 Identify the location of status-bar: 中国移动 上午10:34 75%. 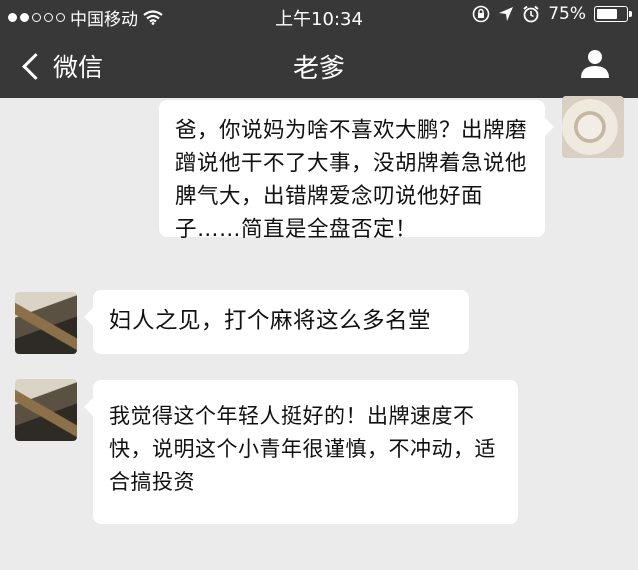
(319, 15).